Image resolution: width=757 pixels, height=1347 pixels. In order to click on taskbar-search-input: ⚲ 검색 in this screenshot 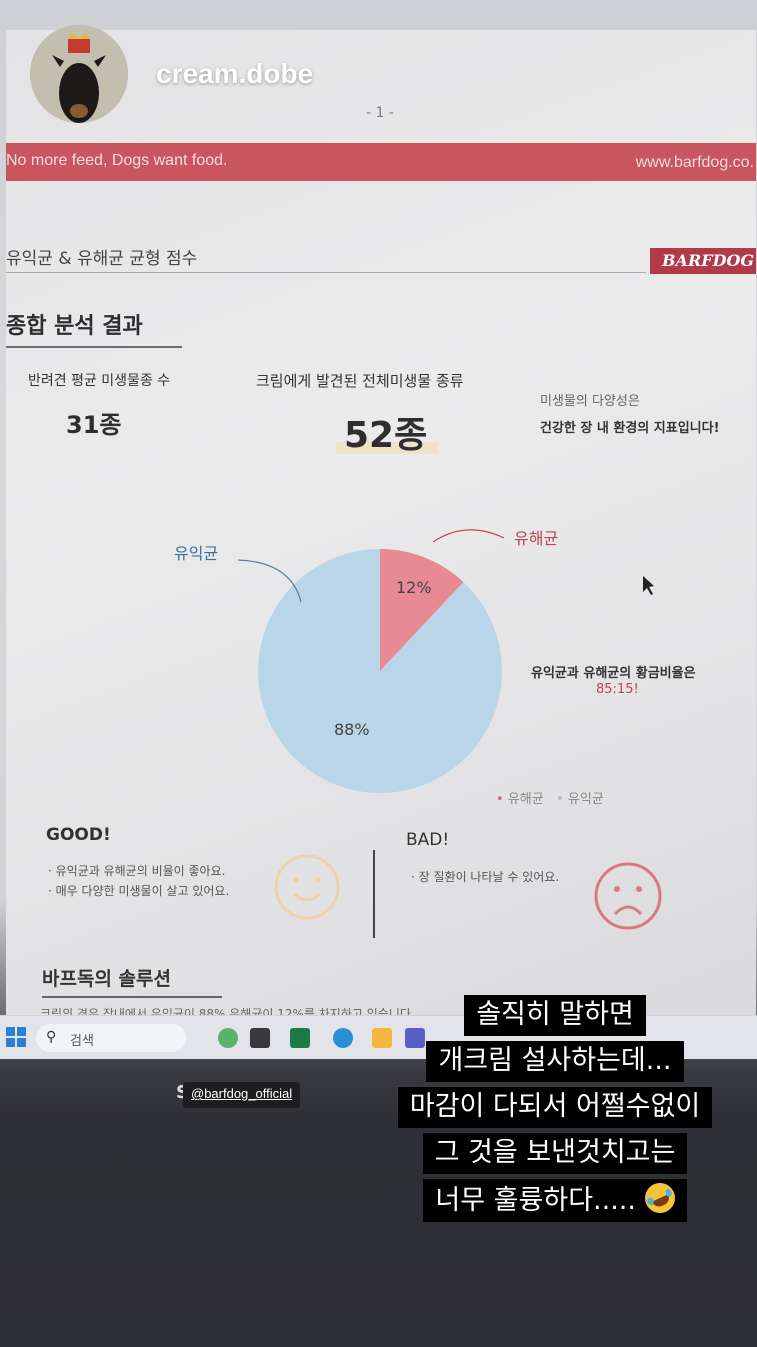, I will do `click(111, 1038)`.